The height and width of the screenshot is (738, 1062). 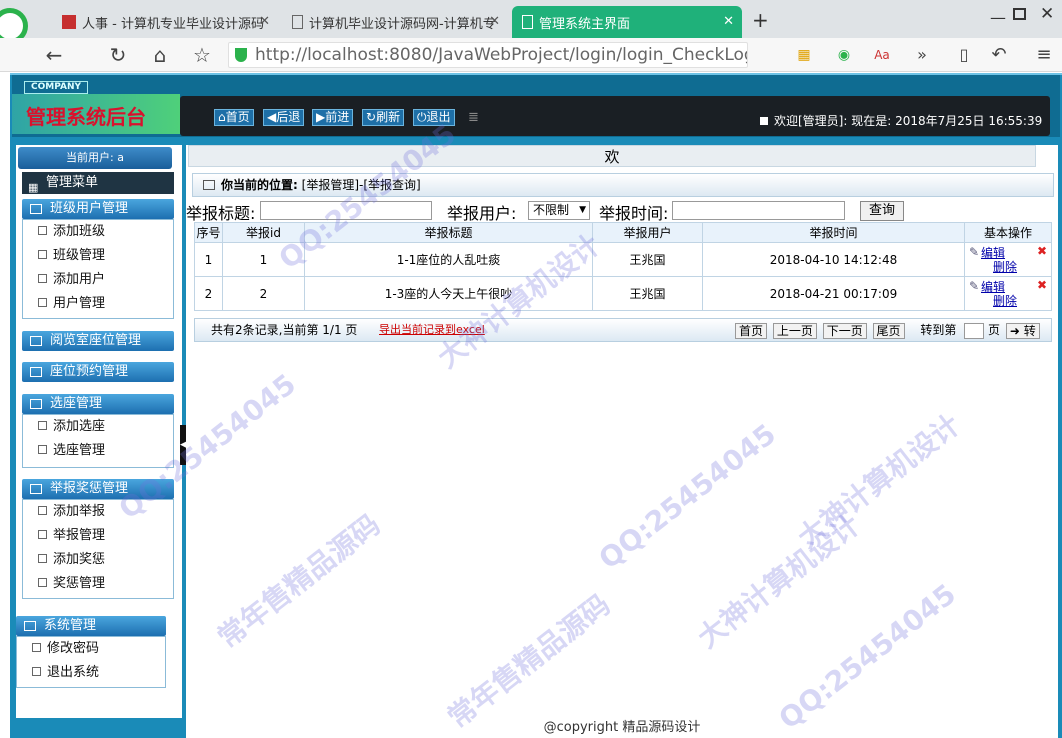 I want to click on menu-icon: ≡, so click(x=1044, y=55).